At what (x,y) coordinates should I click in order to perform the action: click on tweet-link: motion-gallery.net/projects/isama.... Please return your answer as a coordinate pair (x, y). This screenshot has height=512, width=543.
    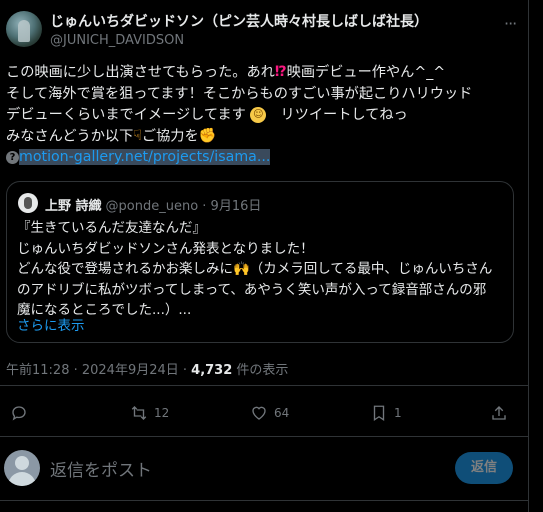
    Looking at the image, I should click on (145, 157).